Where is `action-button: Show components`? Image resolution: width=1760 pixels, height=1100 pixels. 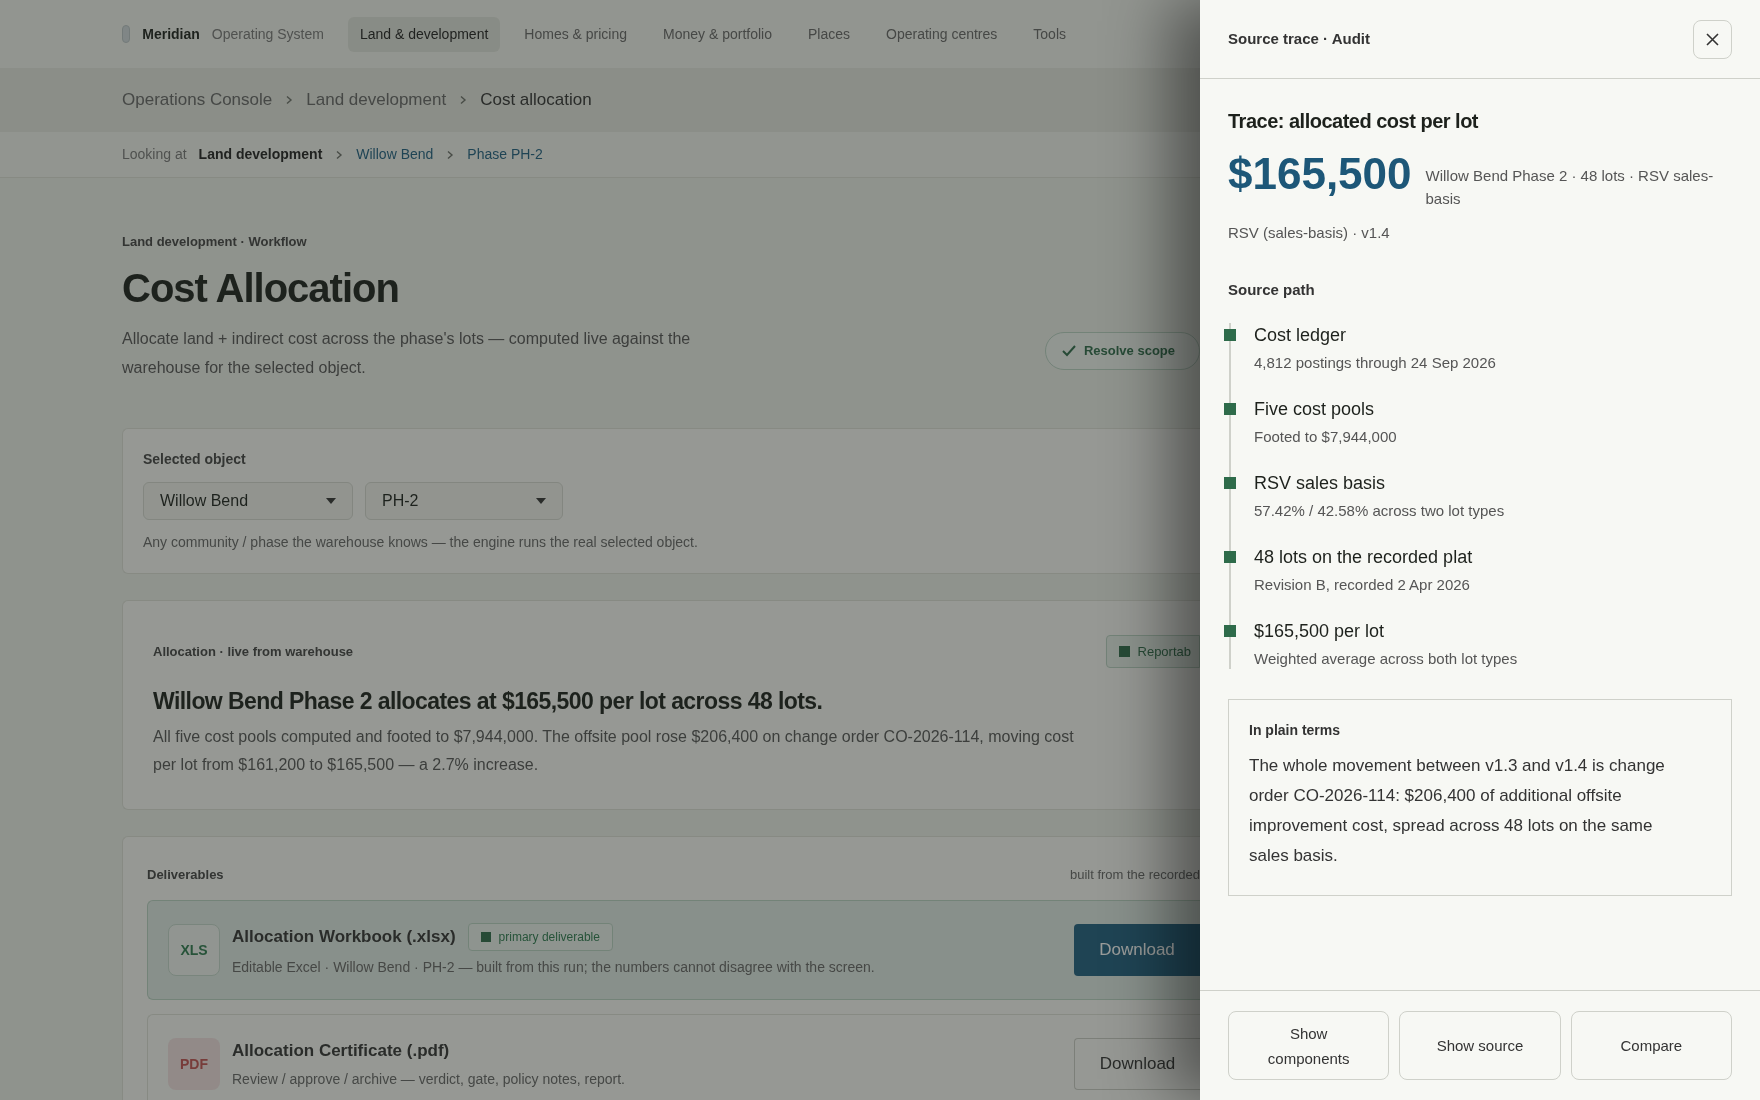 action-button: Show components is located at coordinates (1309, 1045).